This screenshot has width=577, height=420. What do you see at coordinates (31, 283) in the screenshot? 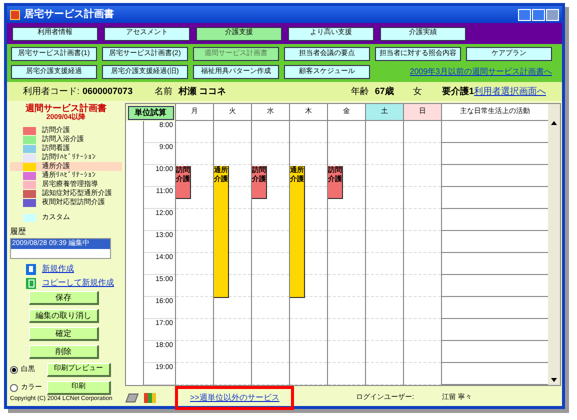
I see `copy-document-icon` at bounding box center [31, 283].